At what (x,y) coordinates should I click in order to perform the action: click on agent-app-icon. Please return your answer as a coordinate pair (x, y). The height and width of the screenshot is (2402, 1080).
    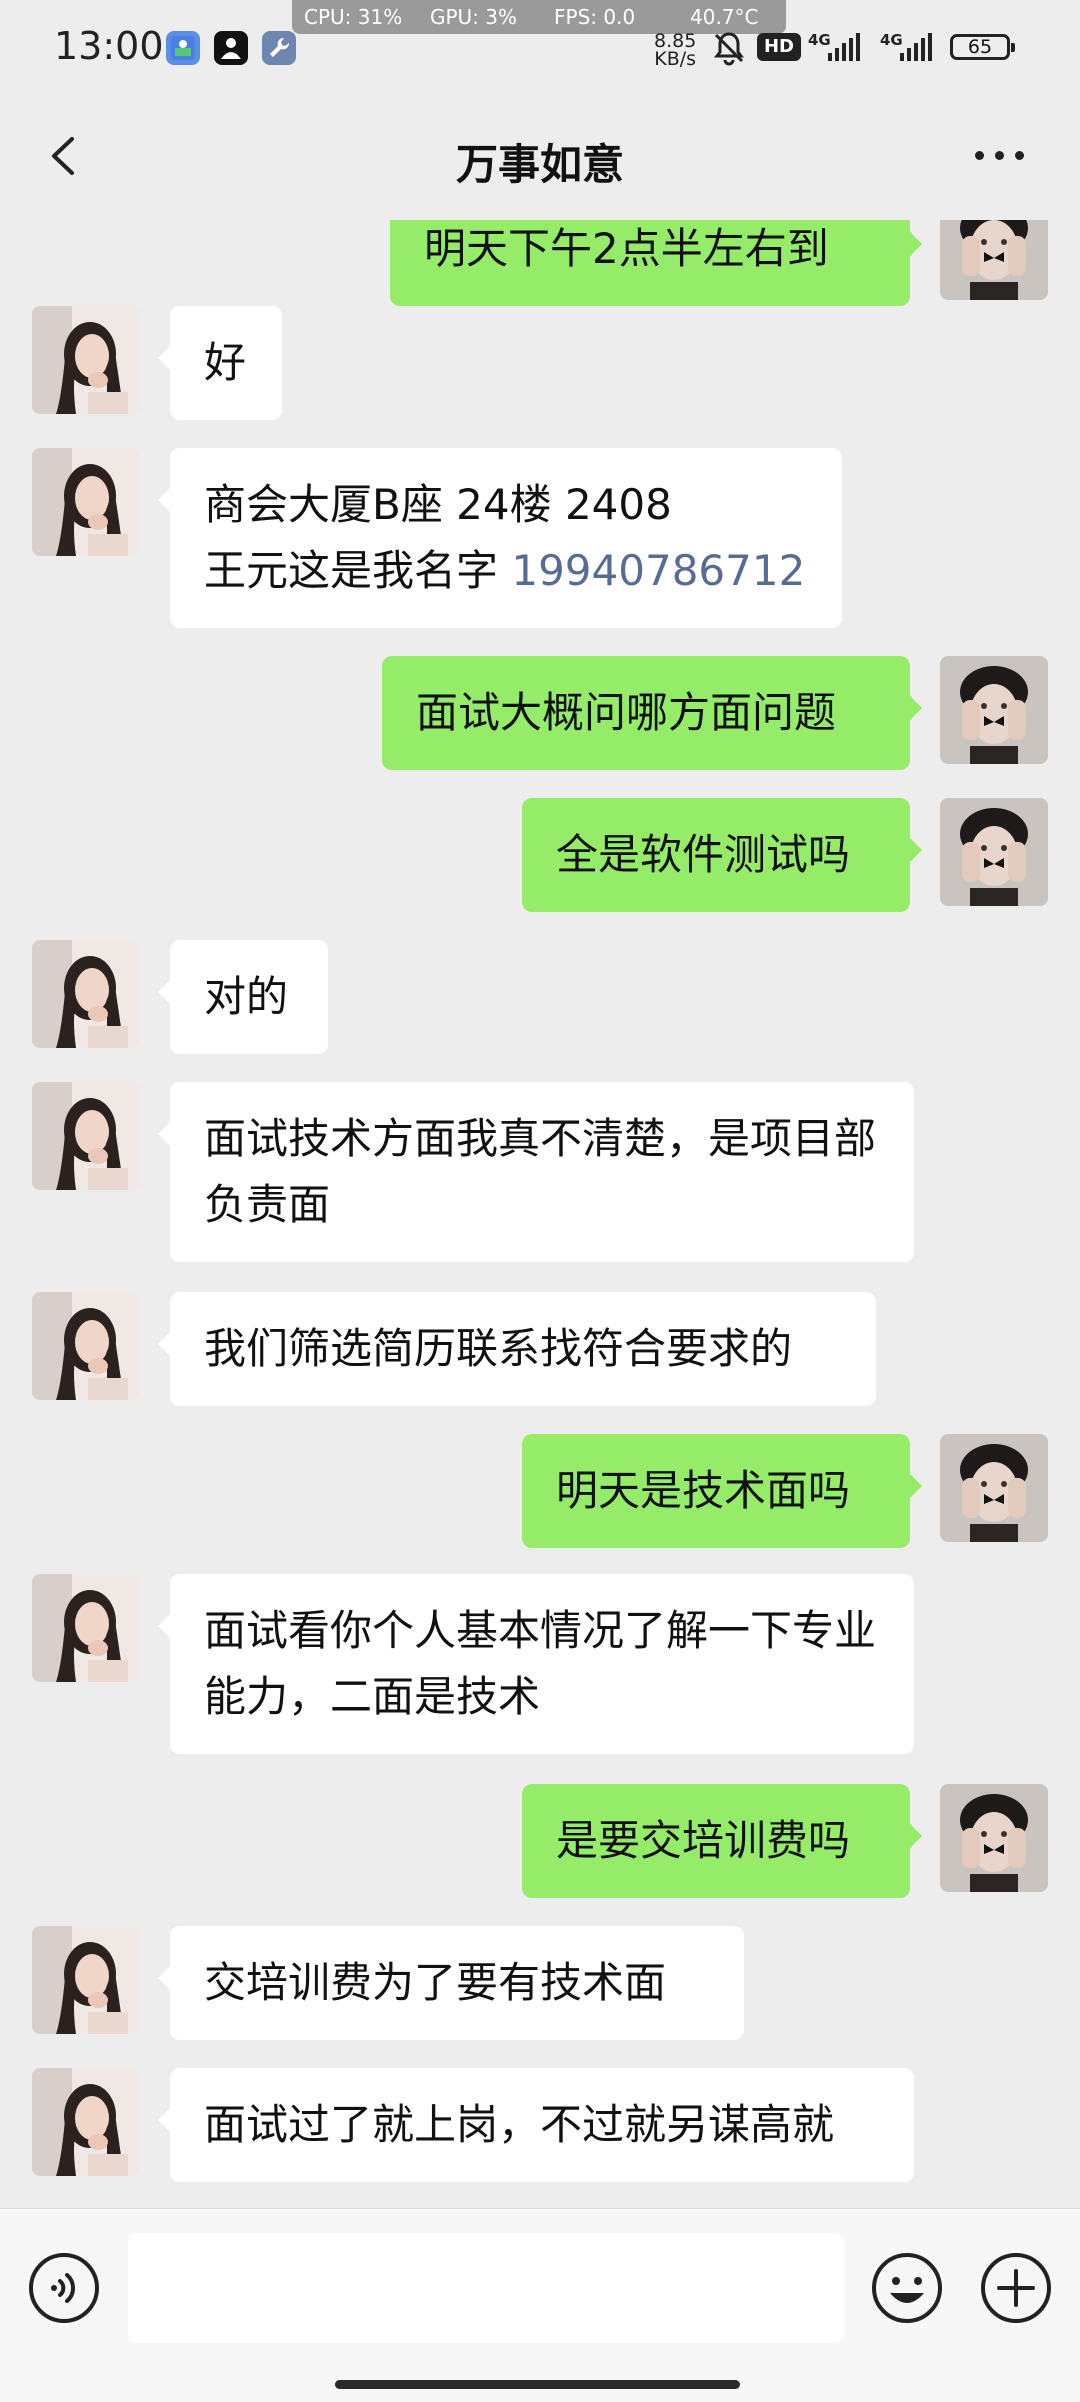
    Looking at the image, I should click on (231, 48).